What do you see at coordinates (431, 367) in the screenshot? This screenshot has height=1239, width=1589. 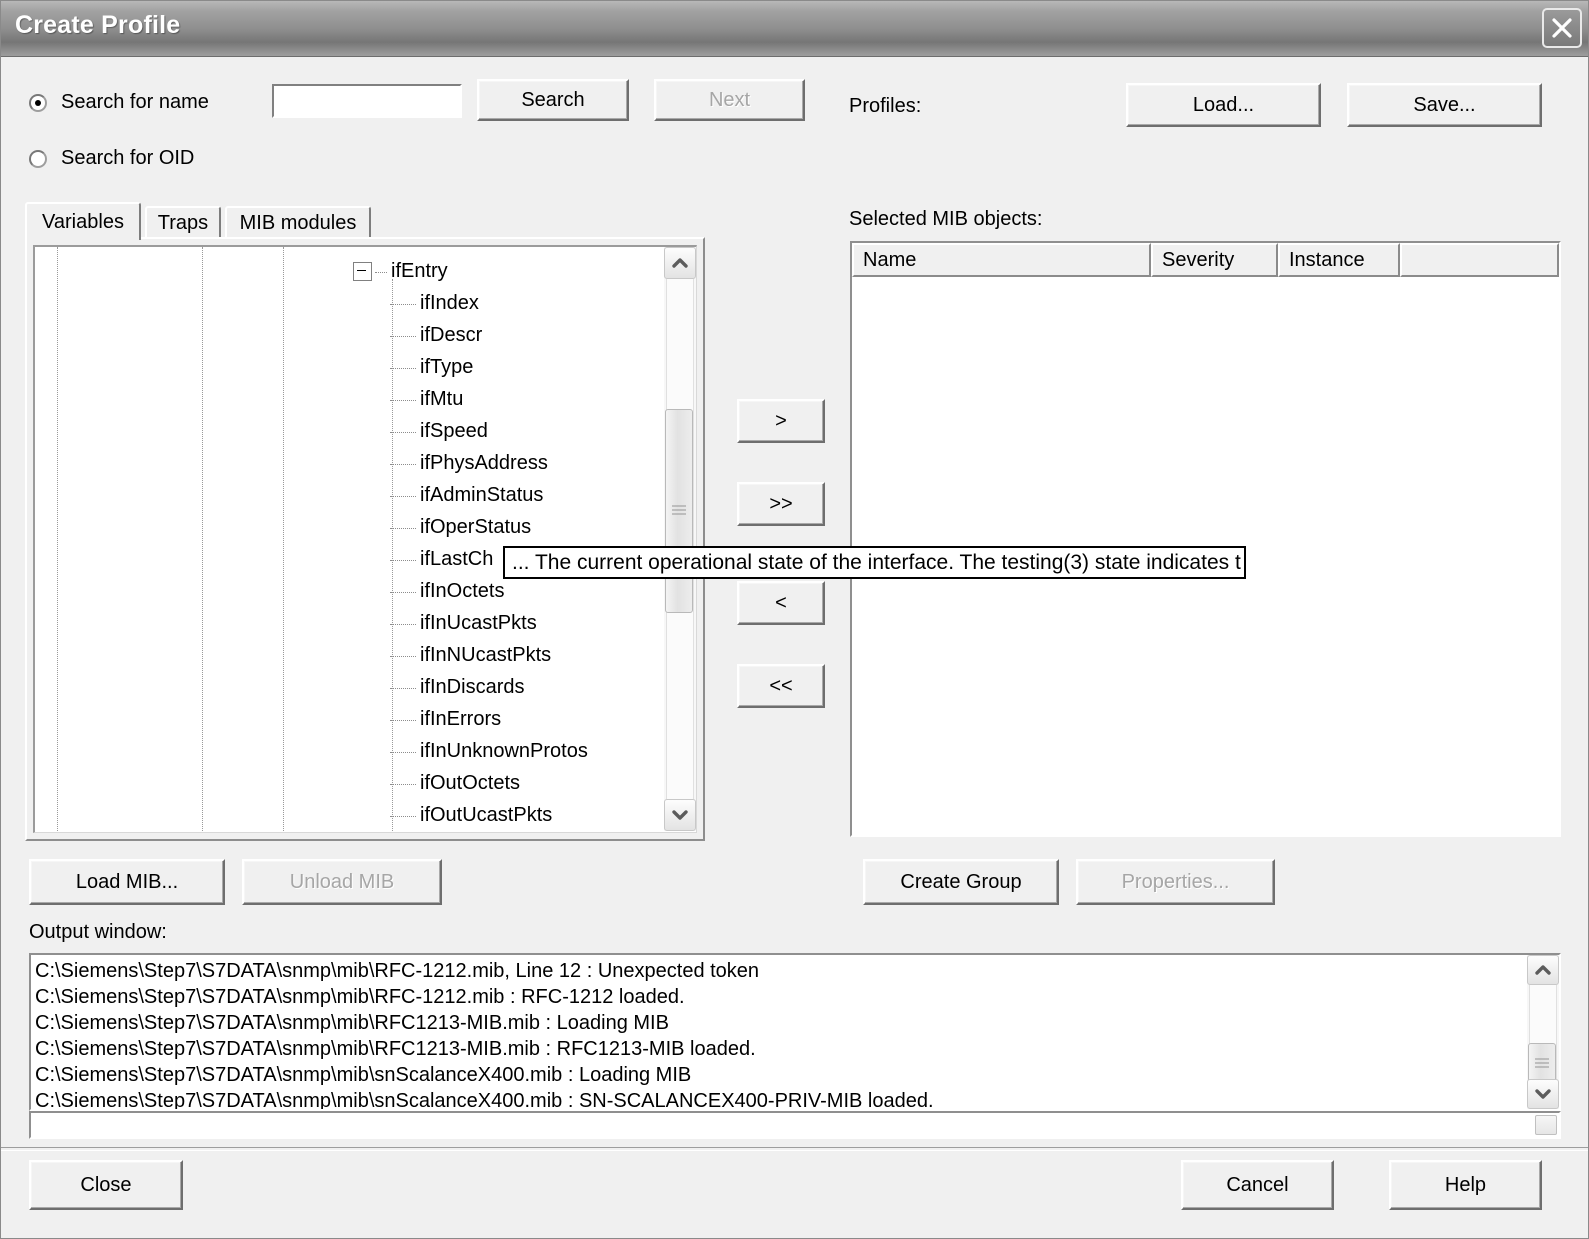 I see `tree-node: ifType` at bounding box center [431, 367].